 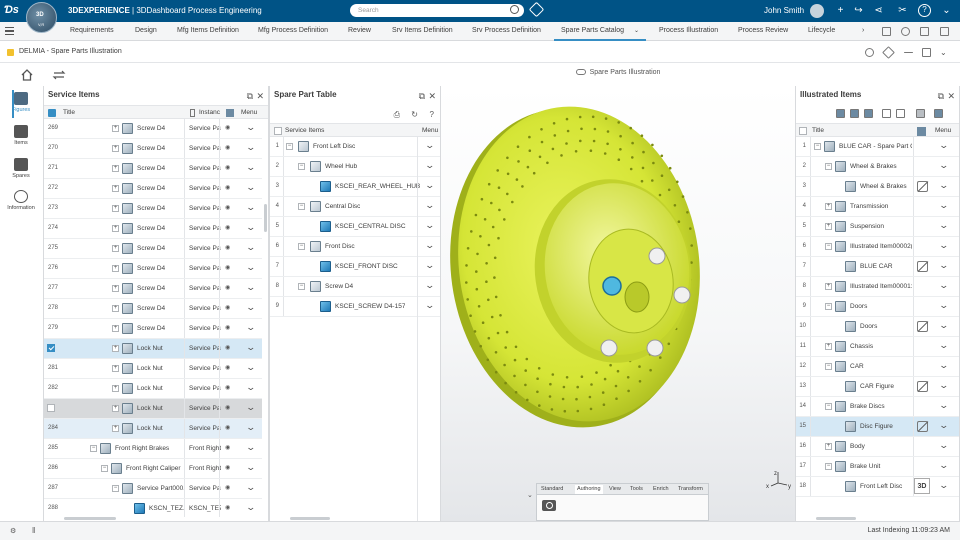 I want to click on share-icon: ↪, so click(x=858, y=10).